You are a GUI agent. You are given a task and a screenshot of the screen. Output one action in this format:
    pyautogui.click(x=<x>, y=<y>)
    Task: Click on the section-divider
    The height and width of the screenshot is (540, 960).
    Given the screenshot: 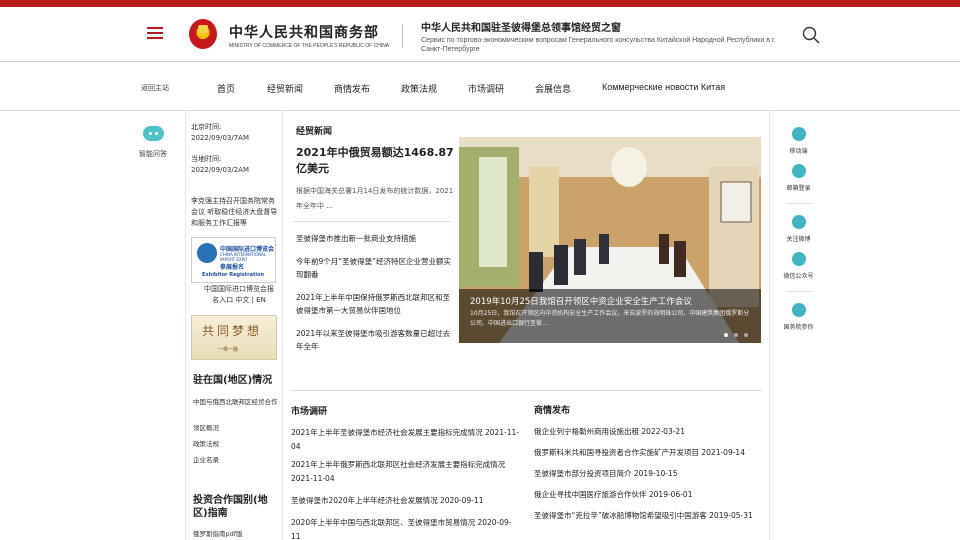 What is the action you would take?
    pyautogui.click(x=526, y=390)
    